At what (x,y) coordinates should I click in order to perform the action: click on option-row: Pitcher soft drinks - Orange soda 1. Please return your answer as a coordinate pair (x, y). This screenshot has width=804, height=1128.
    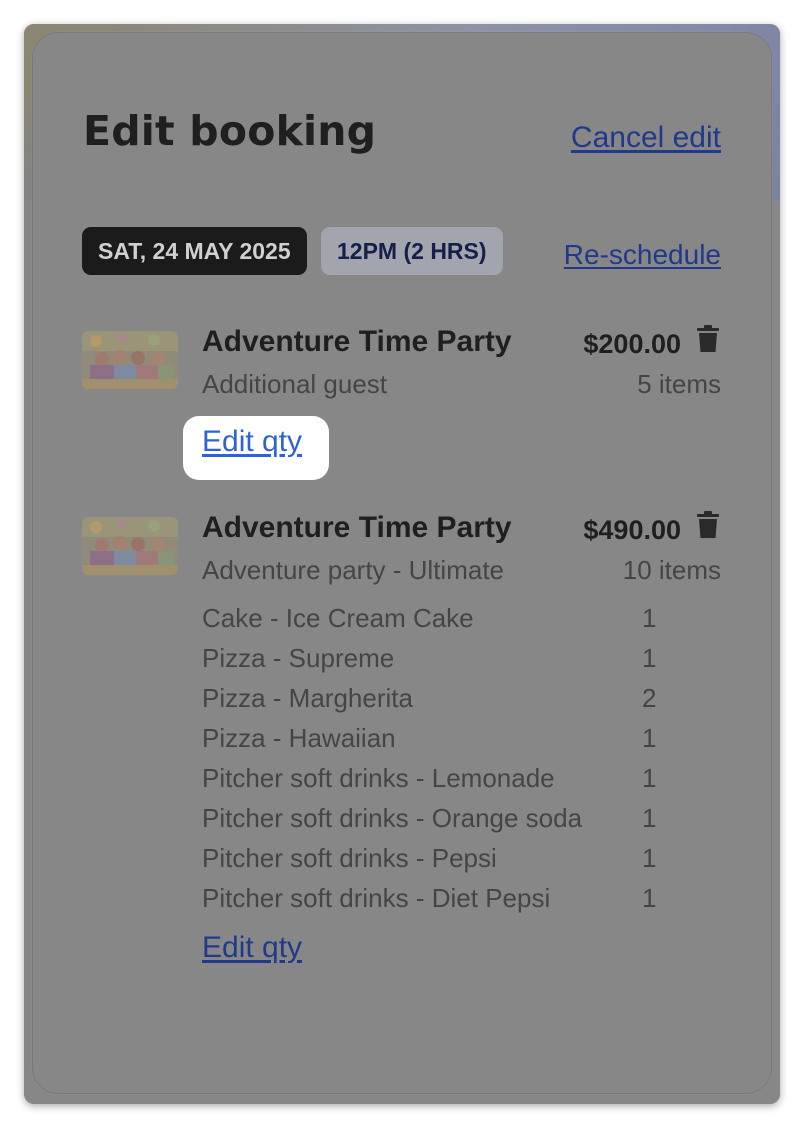
    Looking at the image, I should click on (432, 823).